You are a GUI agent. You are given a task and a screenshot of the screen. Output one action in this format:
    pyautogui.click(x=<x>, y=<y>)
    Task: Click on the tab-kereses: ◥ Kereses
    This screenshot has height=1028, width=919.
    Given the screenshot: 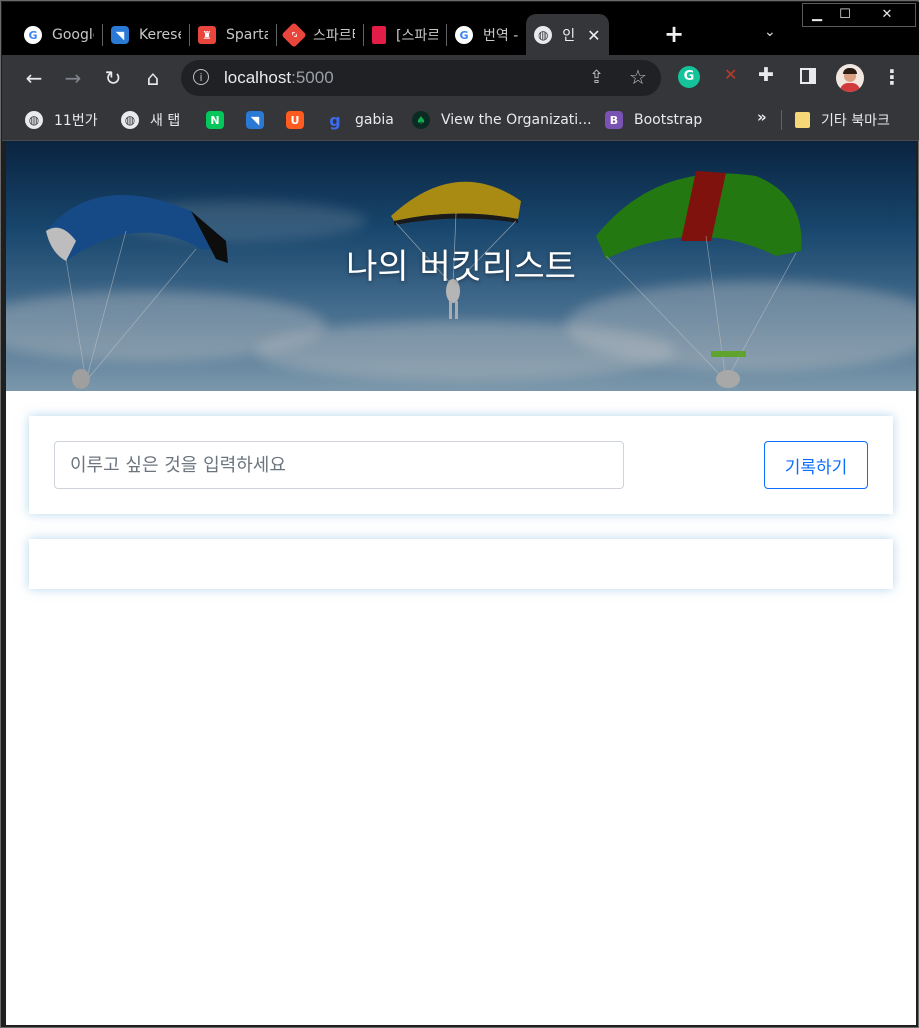 What is the action you would take?
    pyautogui.click(x=146, y=35)
    